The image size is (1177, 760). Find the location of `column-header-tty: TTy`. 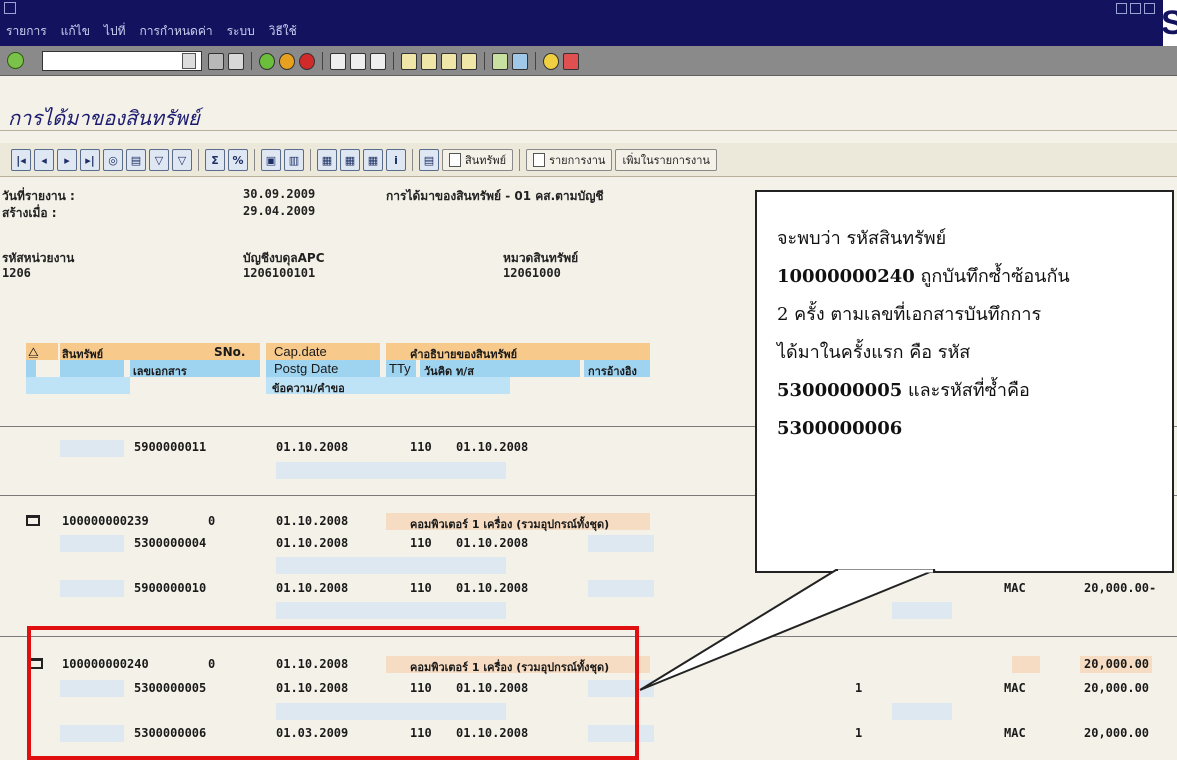

column-header-tty: TTy is located at coordinates (400, 368).